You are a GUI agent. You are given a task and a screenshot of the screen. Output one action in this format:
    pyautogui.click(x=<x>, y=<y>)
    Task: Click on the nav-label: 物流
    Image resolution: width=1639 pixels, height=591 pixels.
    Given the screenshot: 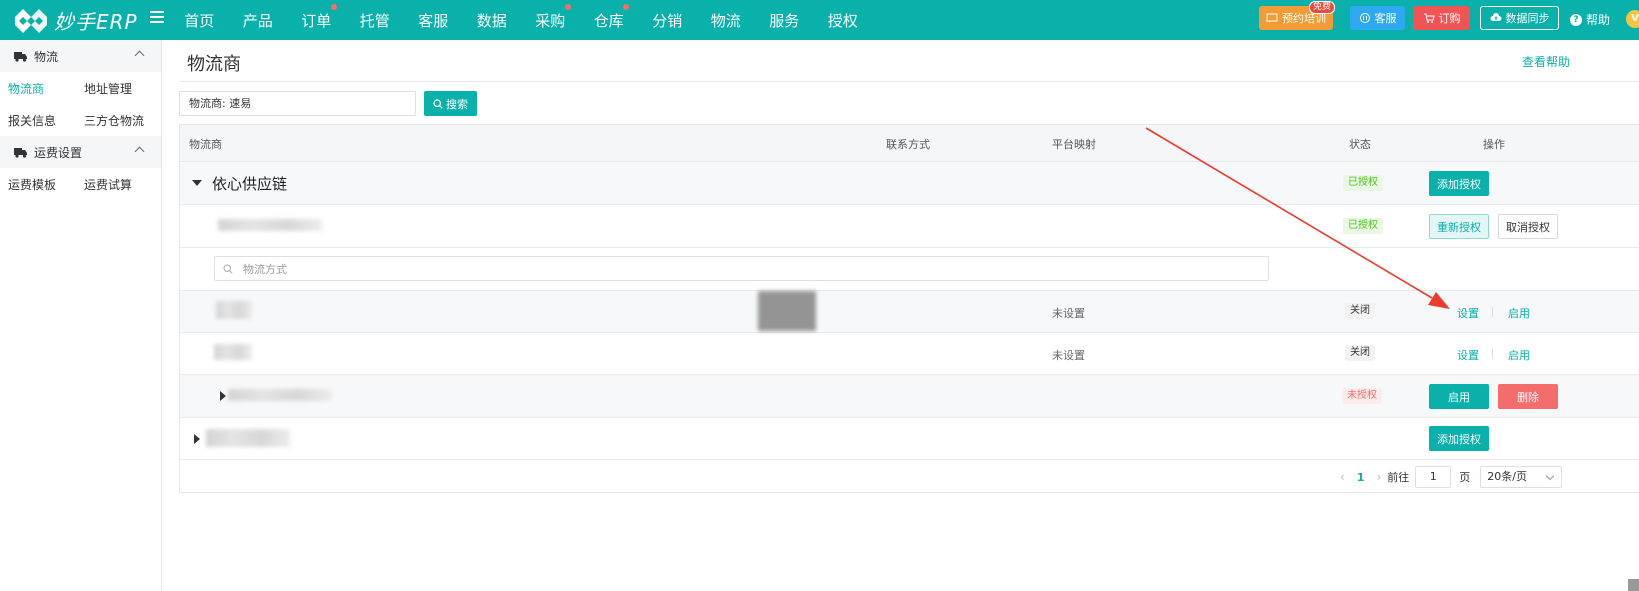 What is the action you would take?
    pyautogui.click(x=725, y=20)
    